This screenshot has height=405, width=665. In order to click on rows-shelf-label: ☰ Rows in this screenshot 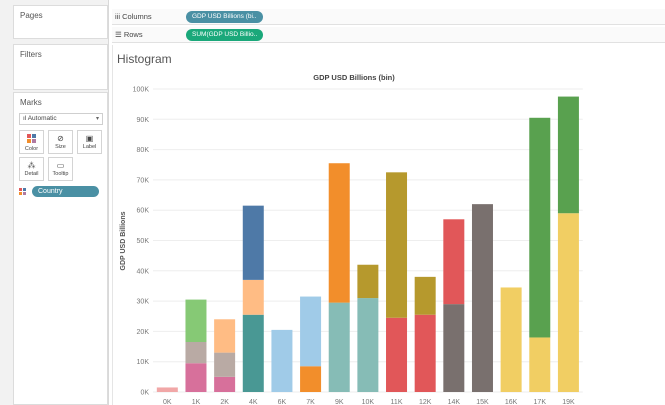, I will do `click(129, 34)`.